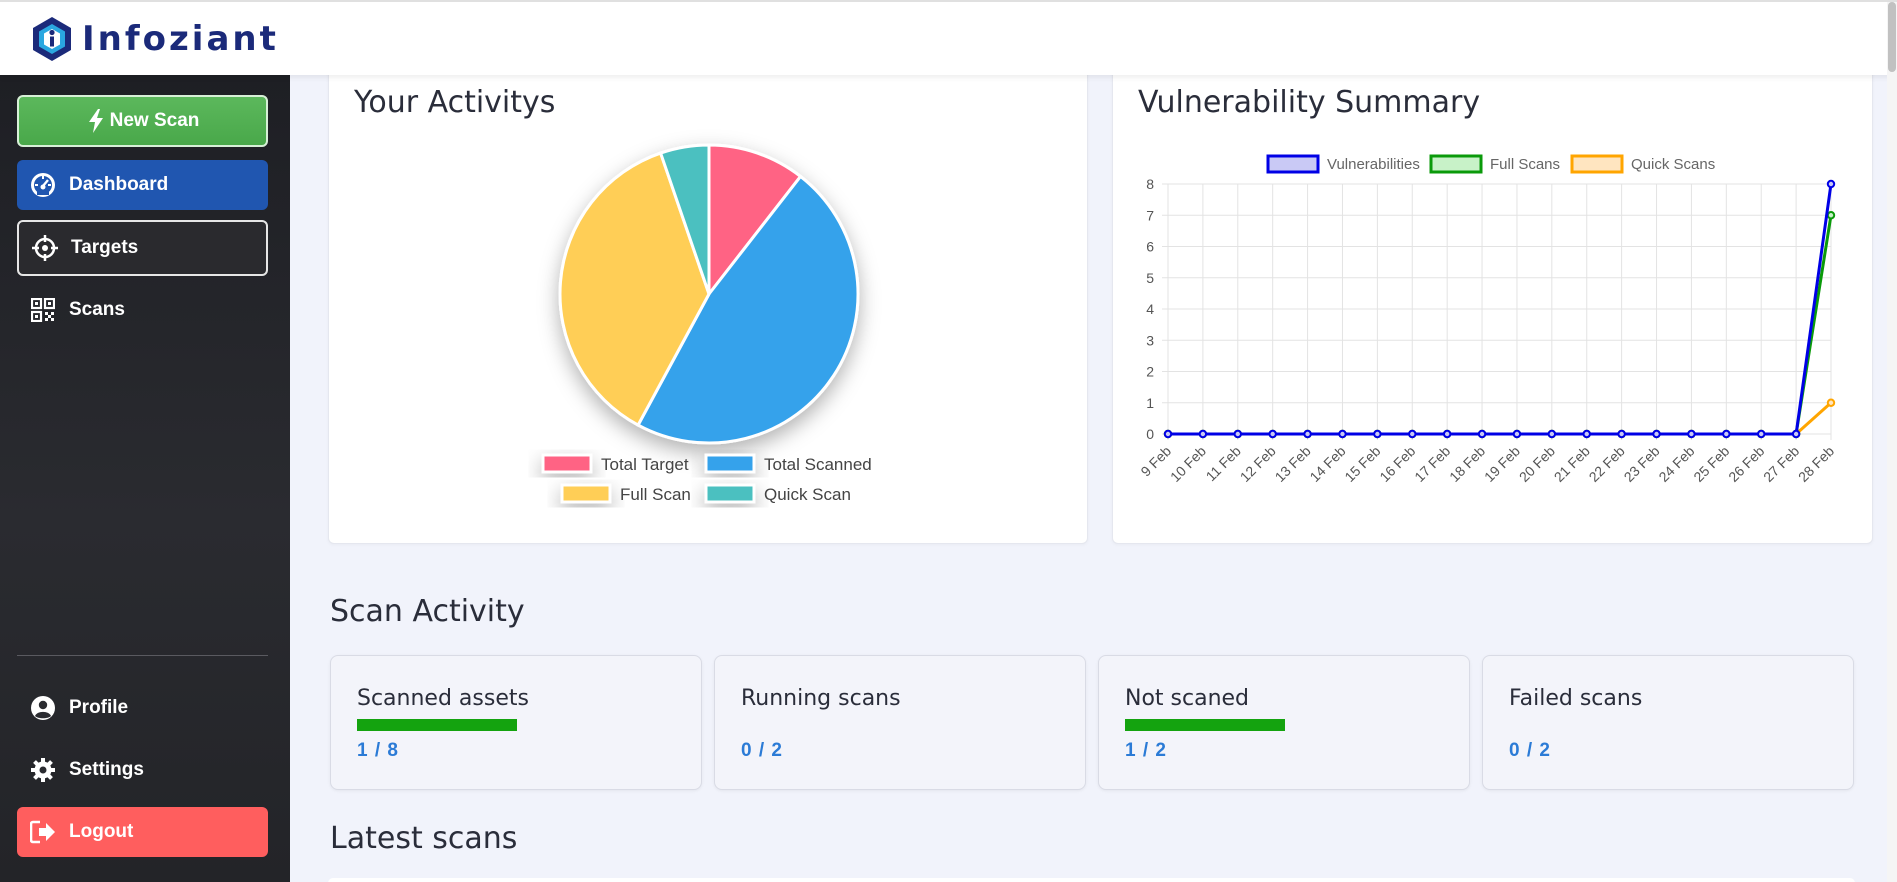 The image size is (1897, 882). What do you see at coordinates (1150, 215) in the screenshot?
I see `y-tick-label: 7` at bounding box center [1150, 215].